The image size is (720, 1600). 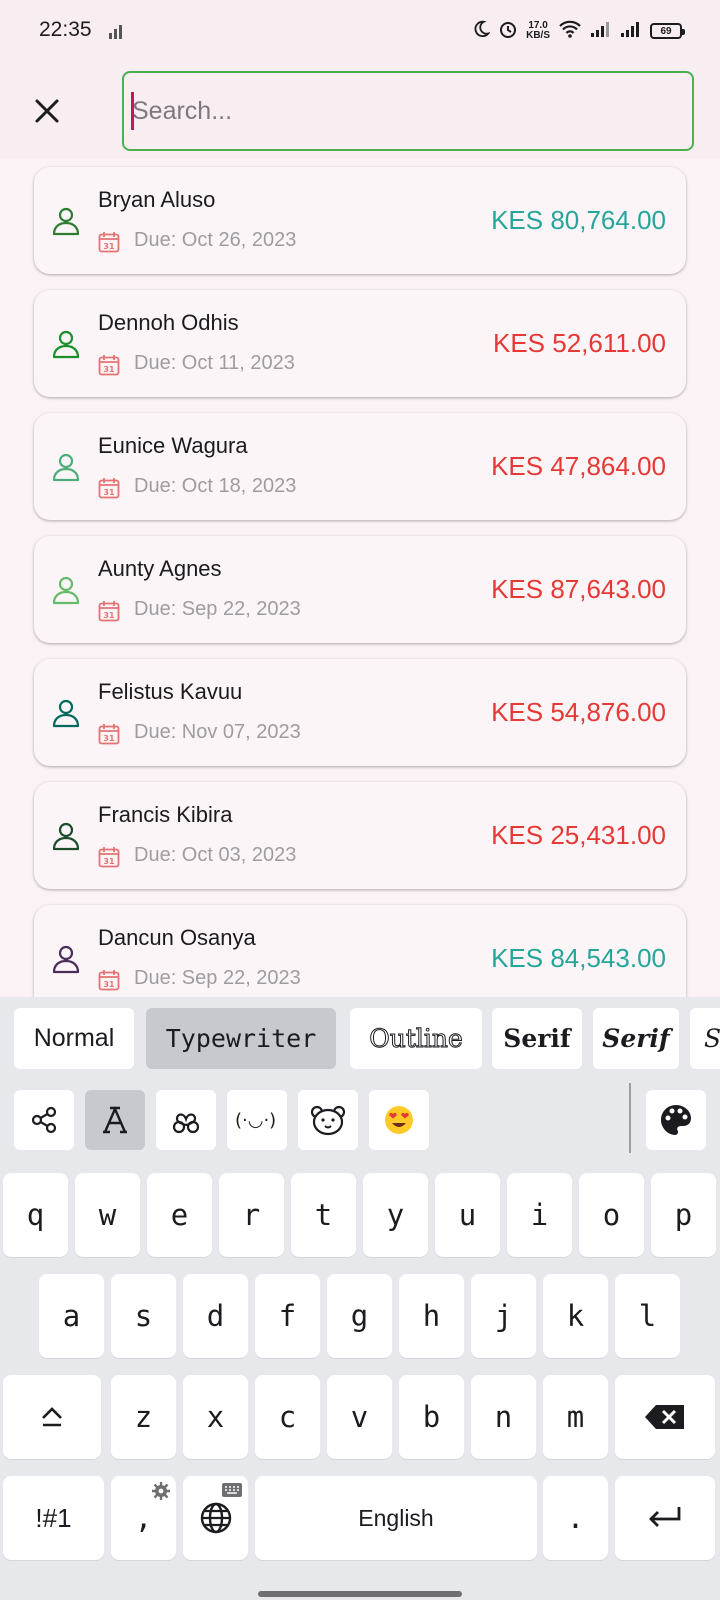 I want to click on key-j: j, so click(x=503, y=1316).